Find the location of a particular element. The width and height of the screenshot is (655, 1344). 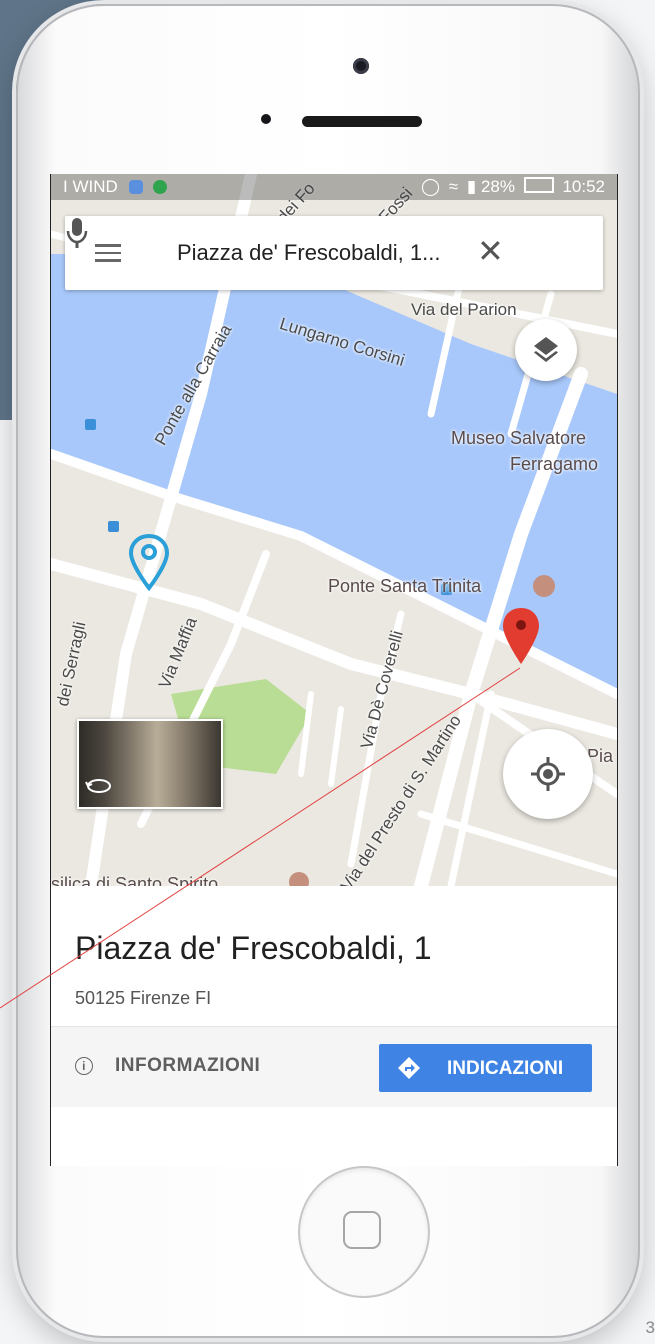

place-title: Piazza de' Frescobaldi, 1 is located at coordinates (253, 948).